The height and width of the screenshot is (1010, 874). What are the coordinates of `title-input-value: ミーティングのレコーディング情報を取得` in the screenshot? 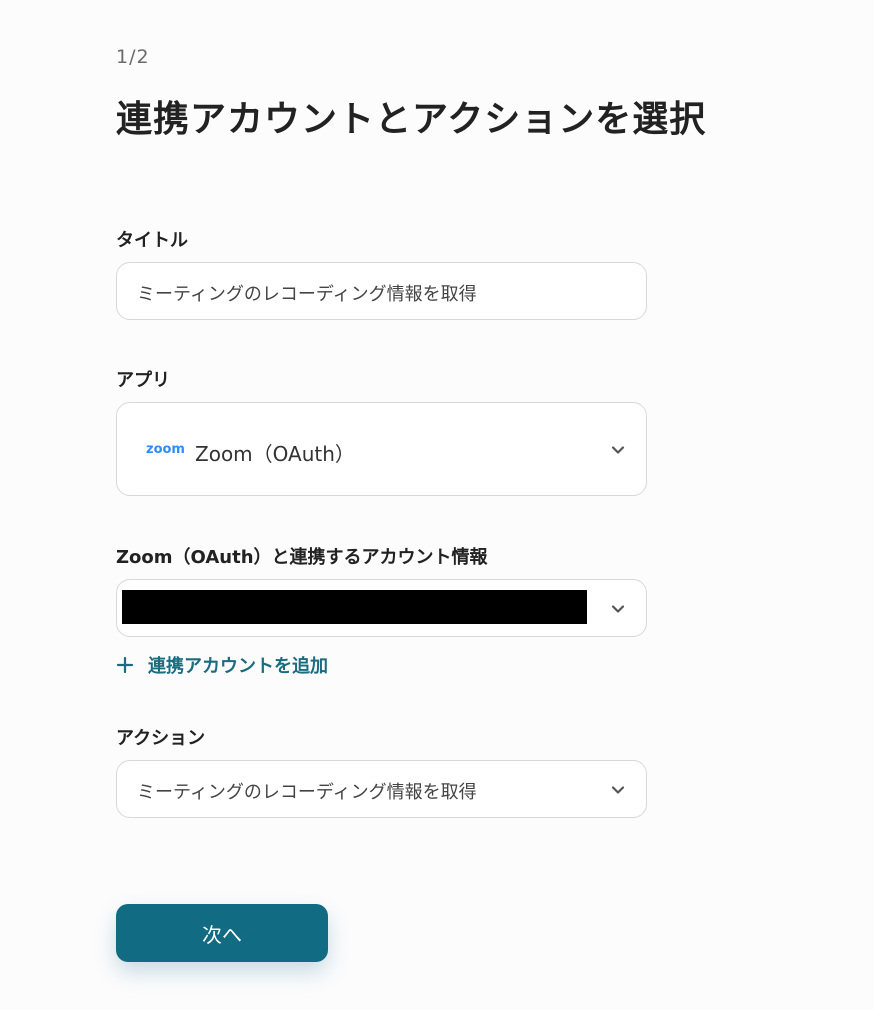 It's located at (307, 293).